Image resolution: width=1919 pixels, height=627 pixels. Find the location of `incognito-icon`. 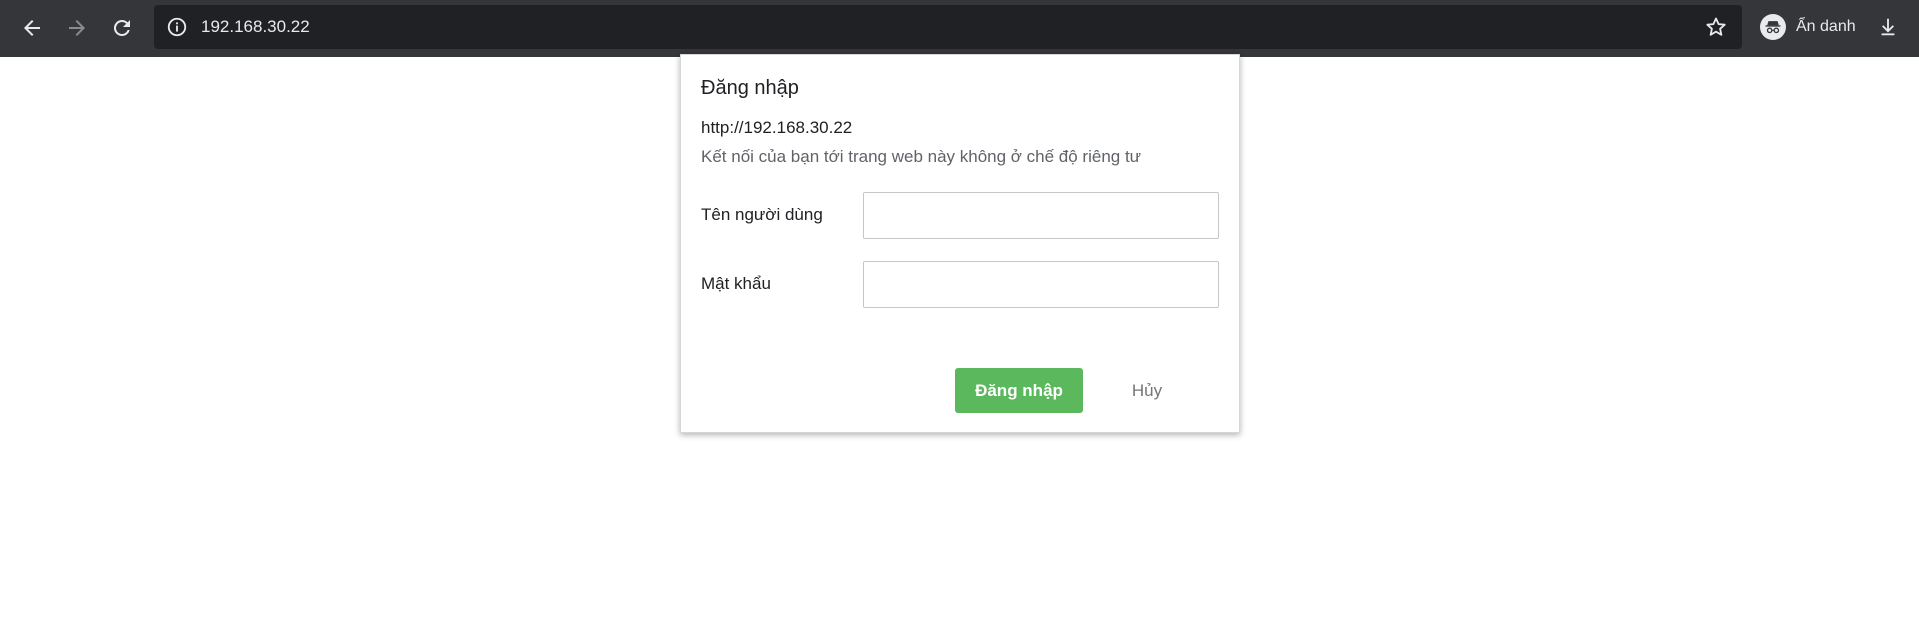

incognito-icon is located at coordinates (1773, 27).